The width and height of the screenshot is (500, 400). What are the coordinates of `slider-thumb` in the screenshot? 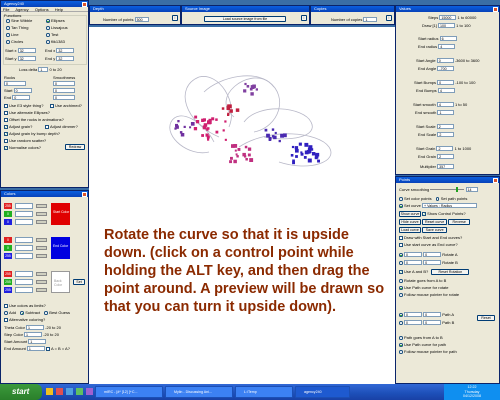 It's located at (457, 190).